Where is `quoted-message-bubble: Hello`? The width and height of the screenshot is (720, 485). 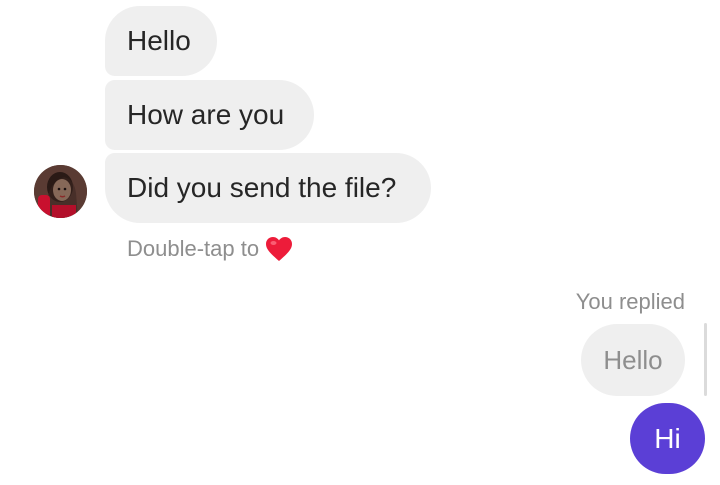 quoted-message-bubble: Hello is located at coordinates (633, 360).